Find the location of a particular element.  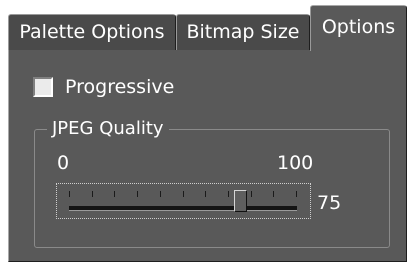

tab-label: Options is located at coordinates (358, 27).